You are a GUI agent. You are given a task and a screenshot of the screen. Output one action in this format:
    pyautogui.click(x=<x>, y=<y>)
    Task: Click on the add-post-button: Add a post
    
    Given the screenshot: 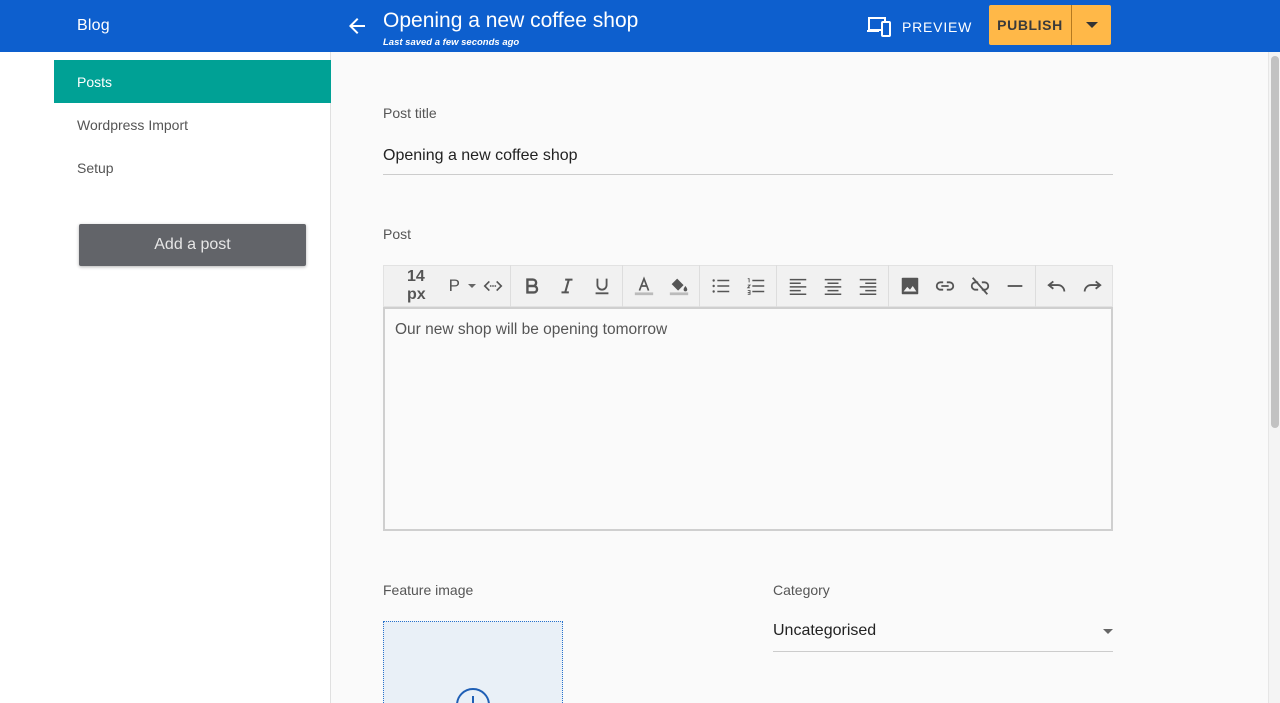 What is the action you would take?
    pyautogui.click(x=192, y=245)
    